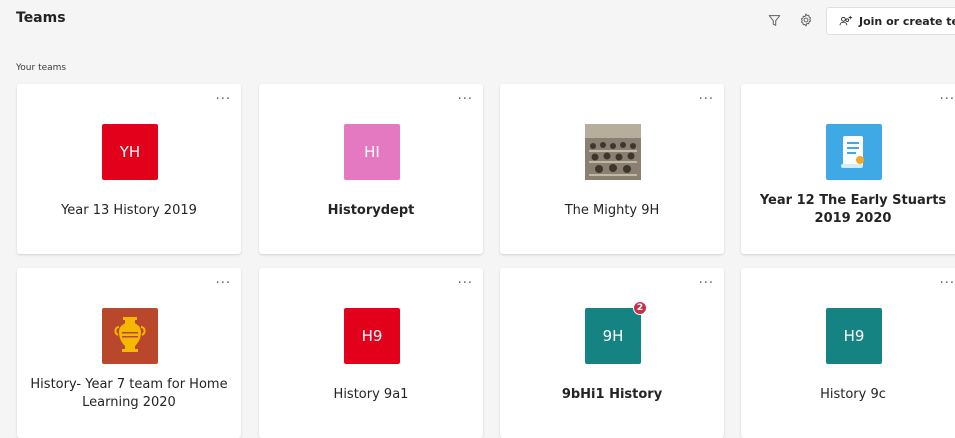 The height and width of the screenshot is (438, 955). Describe the element at coordinates (371, 394) in the screenshot. I see `team-name: History 9a1` at that location.